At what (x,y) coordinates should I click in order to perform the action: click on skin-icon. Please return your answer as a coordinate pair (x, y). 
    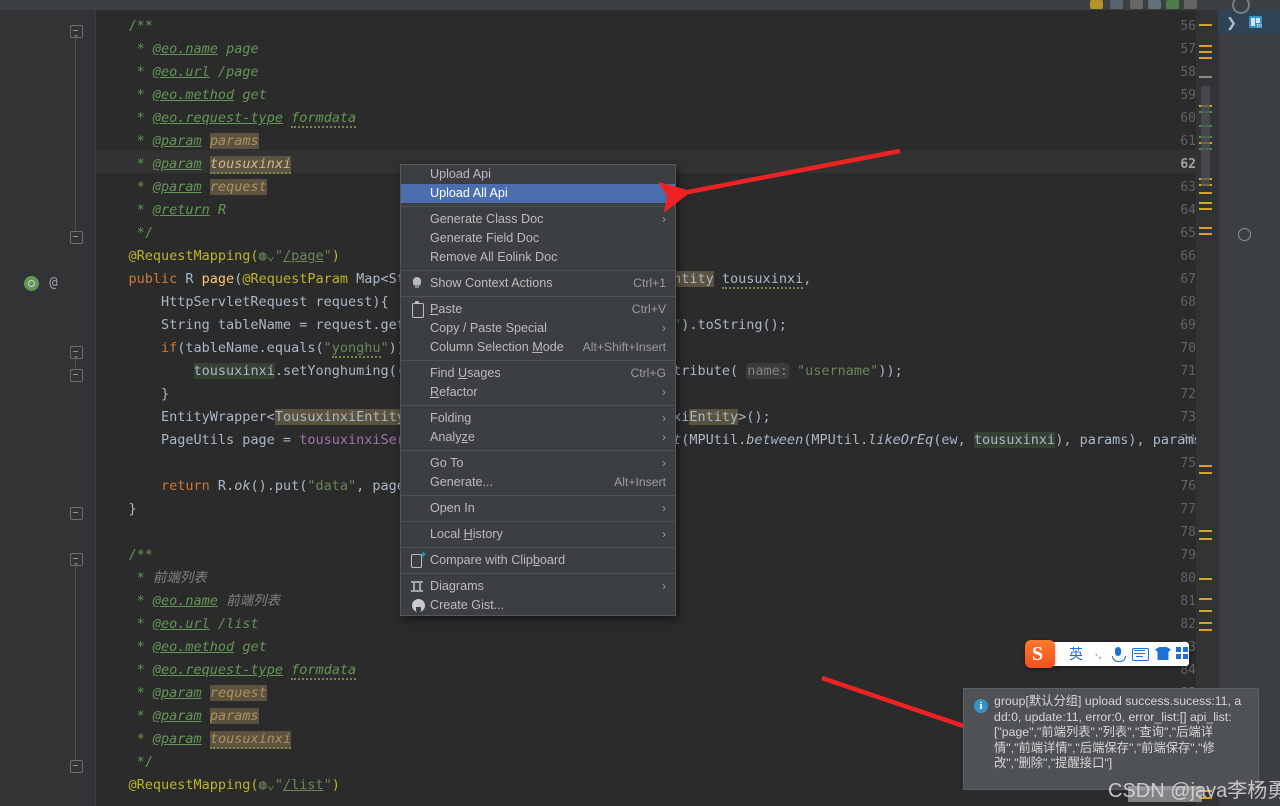
    Looking at the image, I should click on (1163, 653).